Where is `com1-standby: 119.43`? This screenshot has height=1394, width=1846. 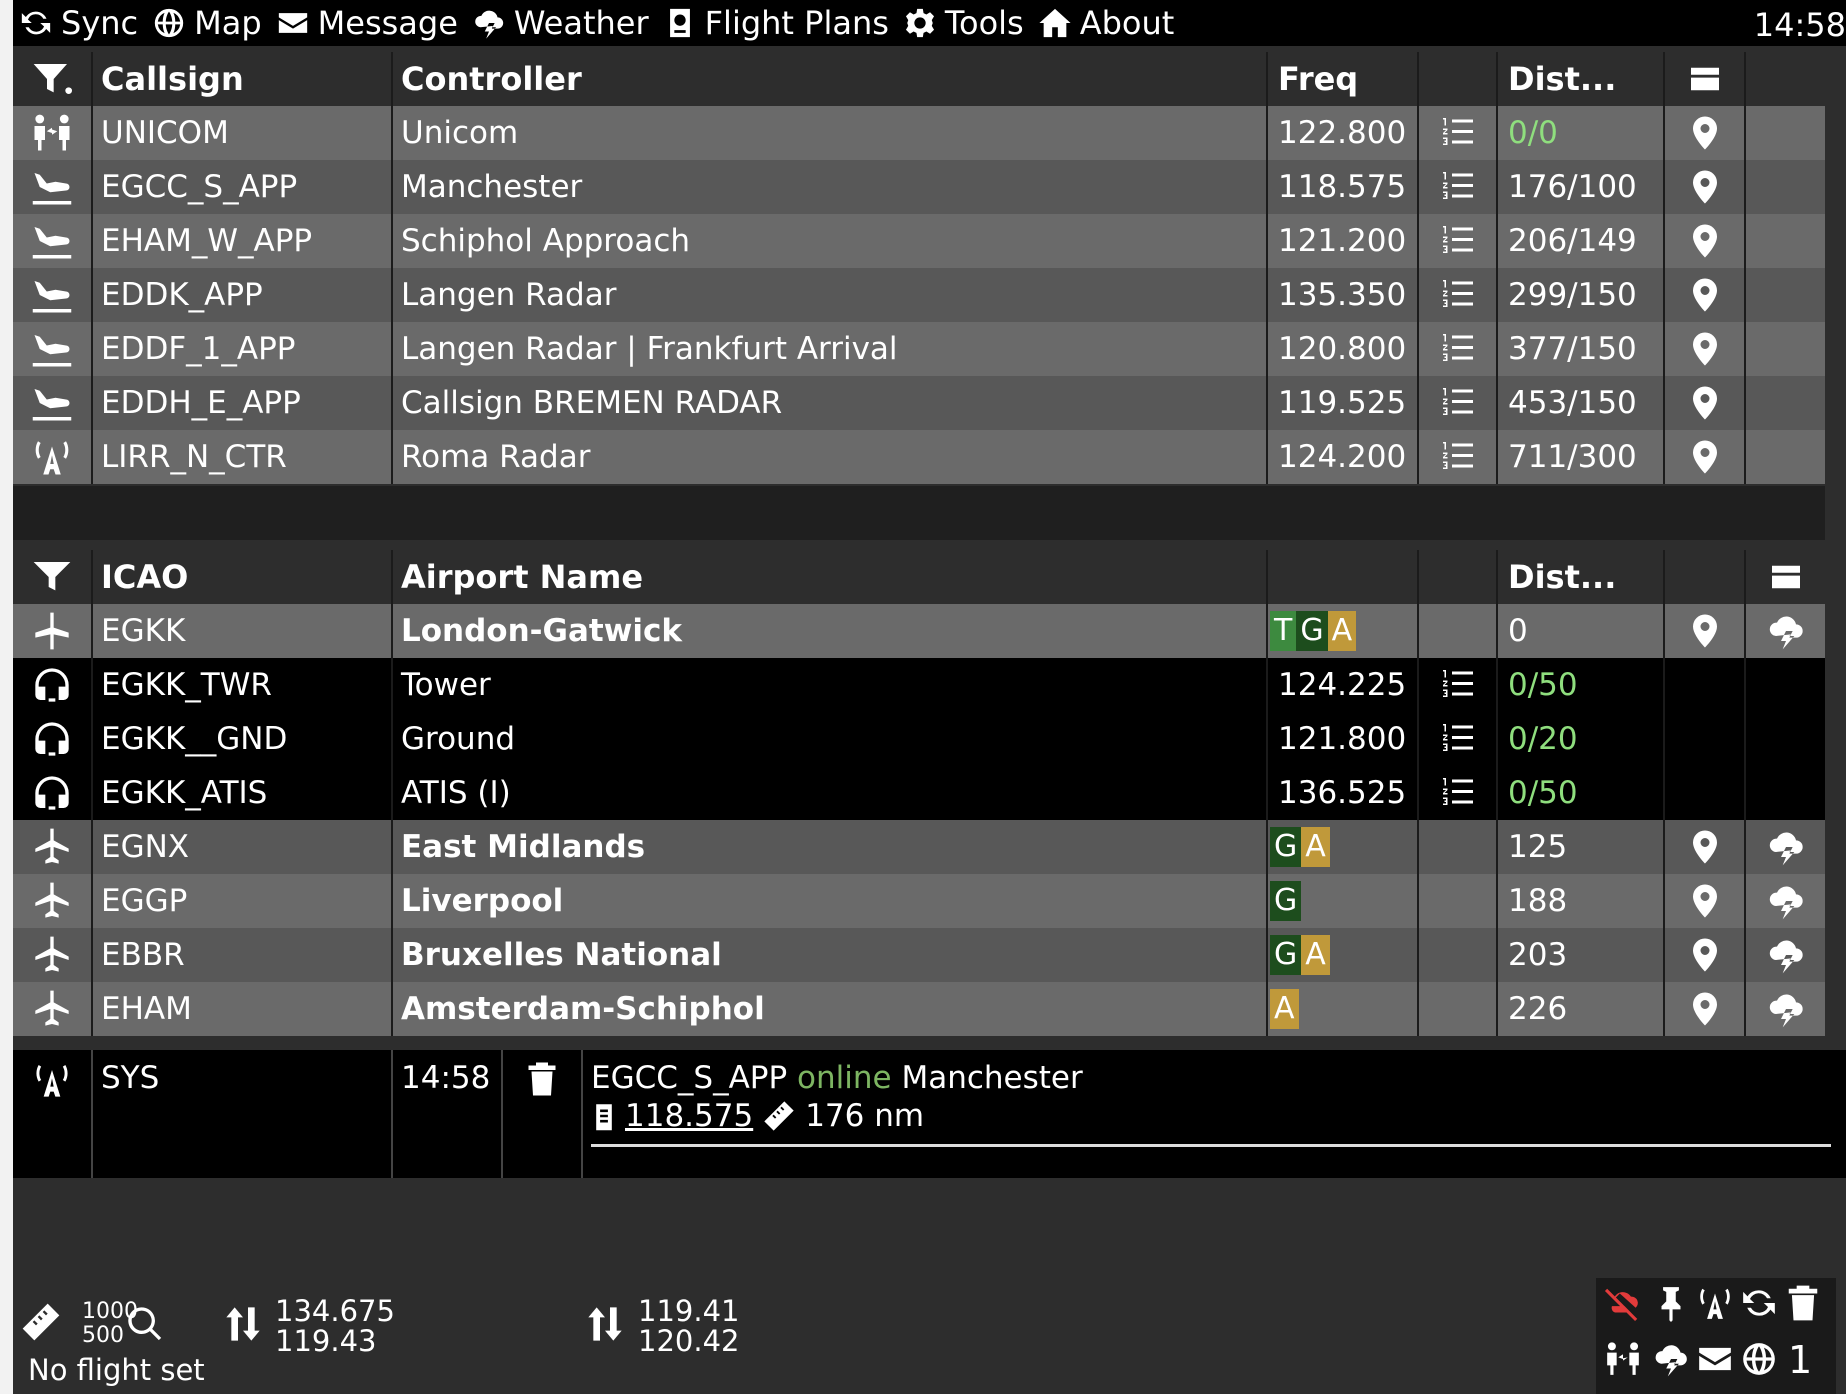
com1-standby: 119.43 is located at coordinates (325, 1341).